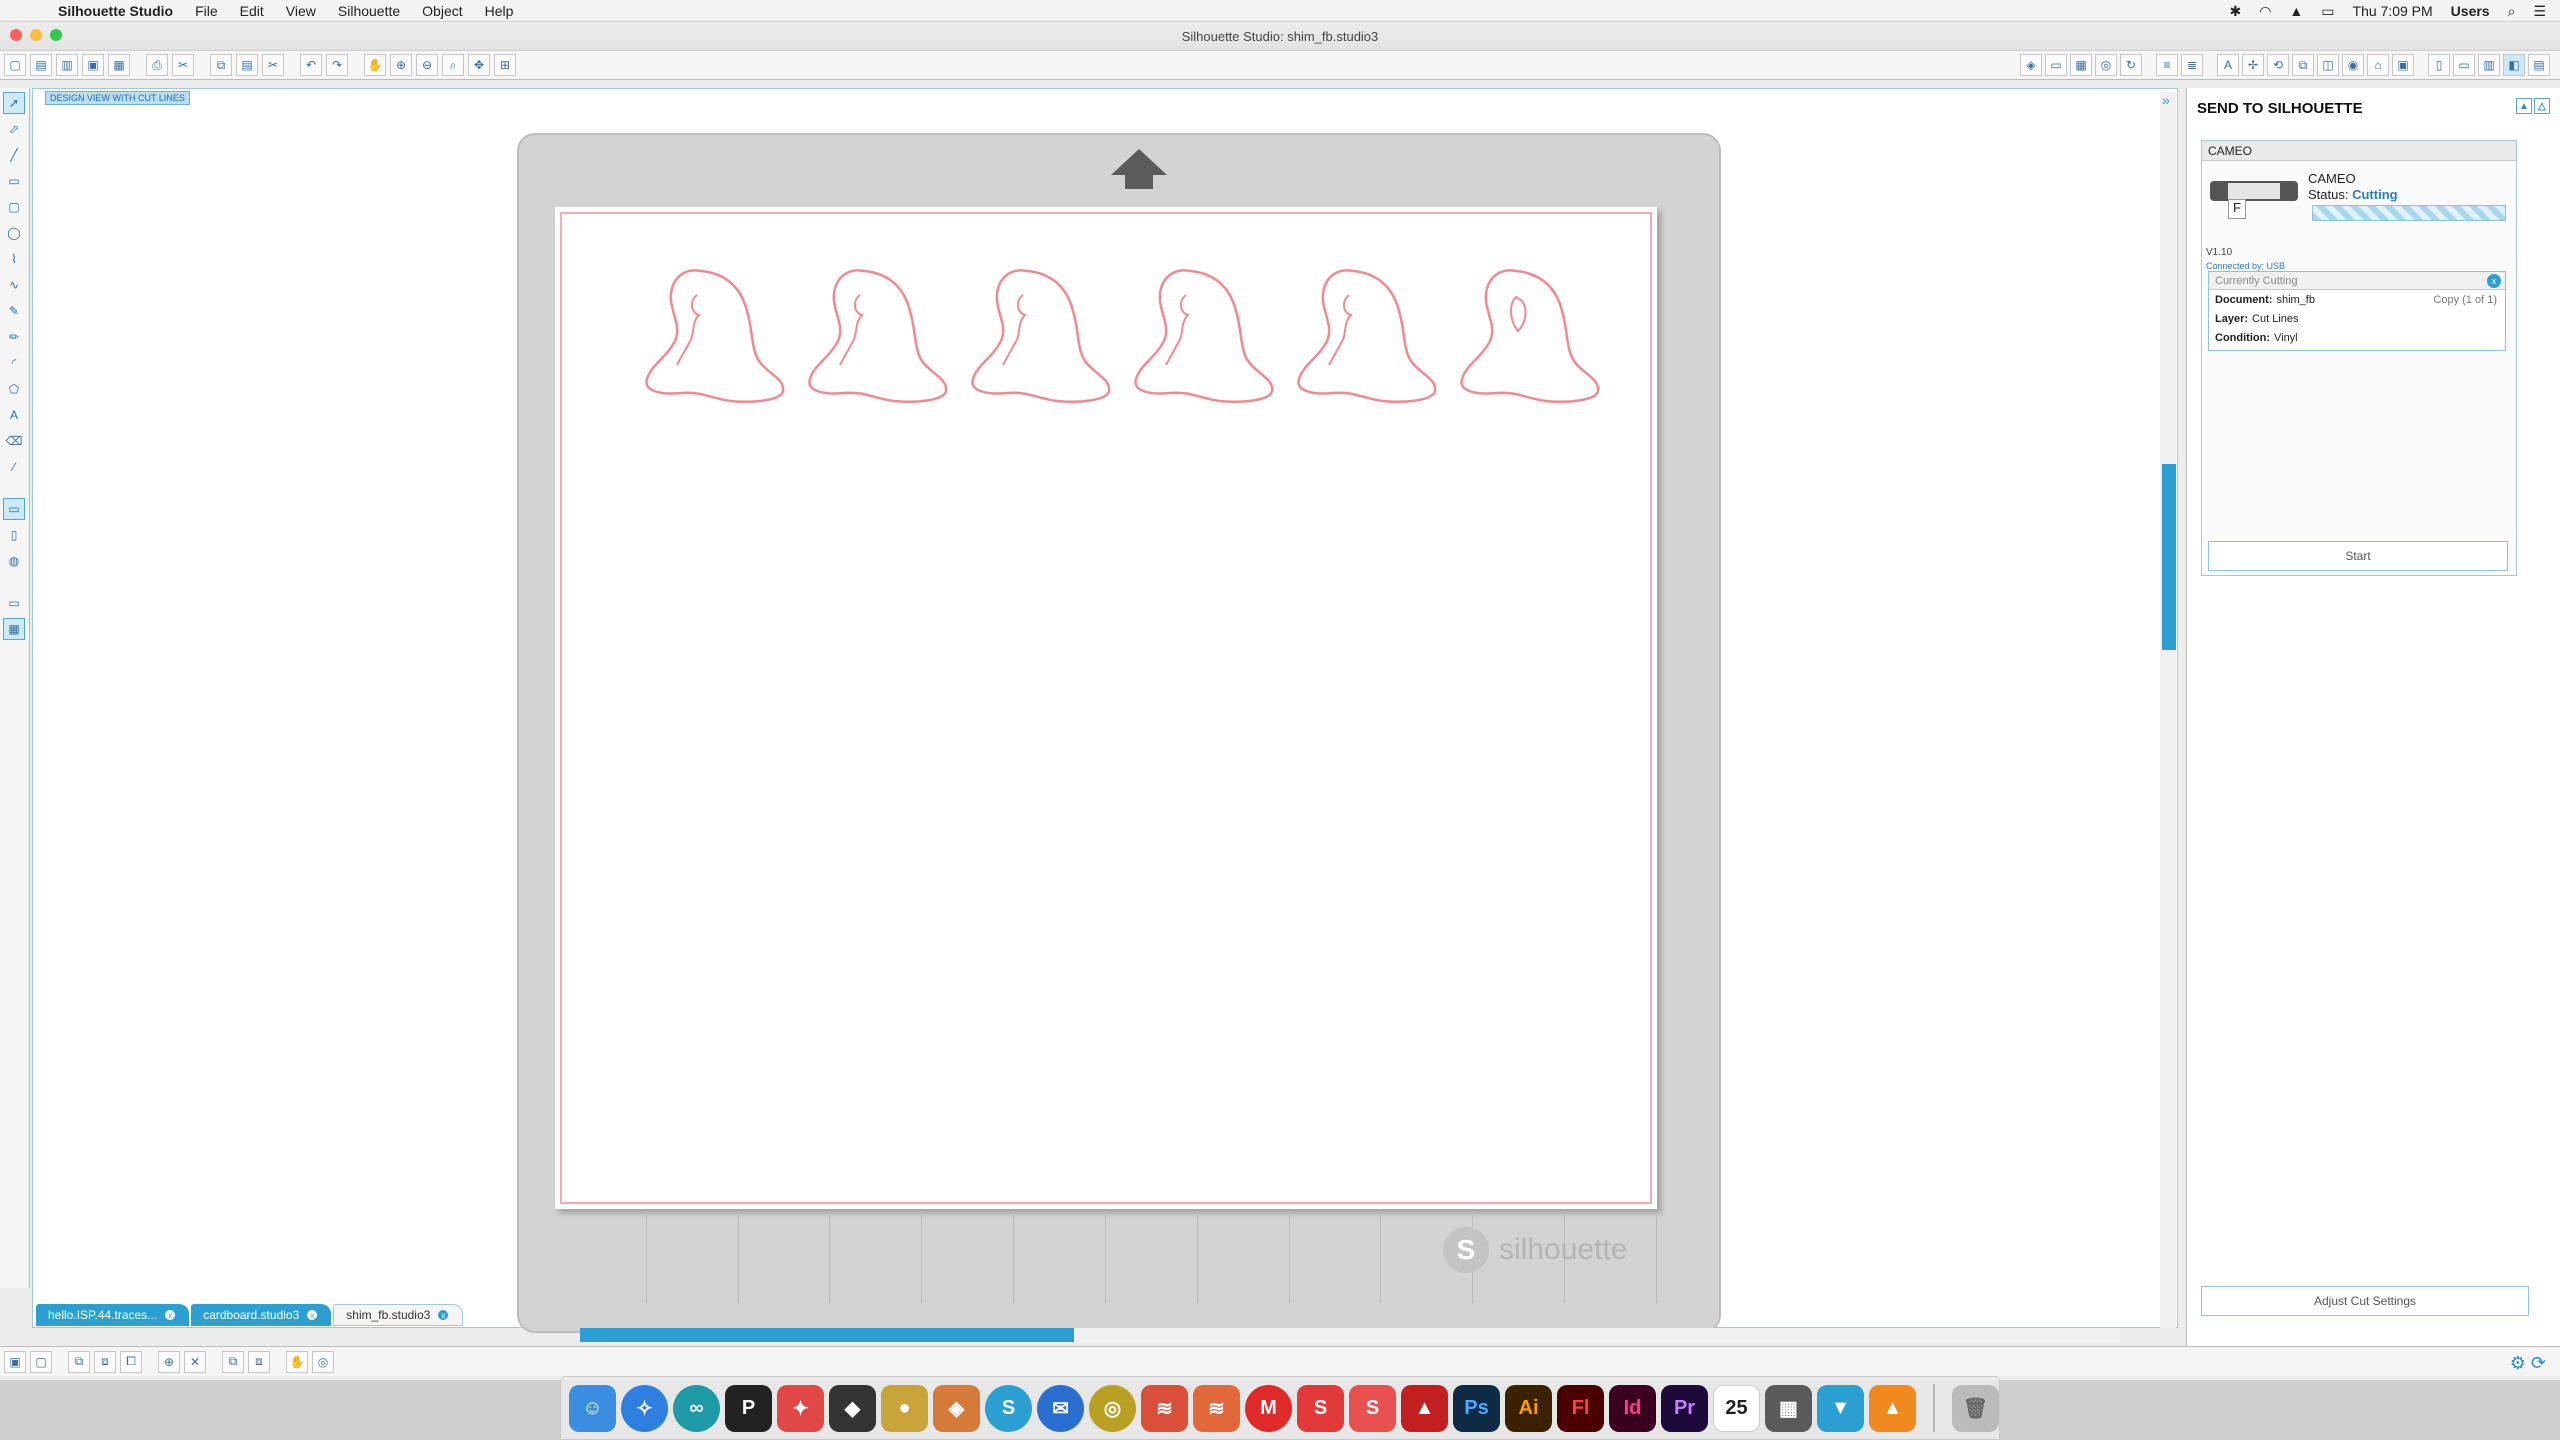 This screenshot has width=2560, height=1440. What do you see at coordinates (113, 1315) in the screenshot?
I see `tab-hello: hello.ISP.44.traces... x` at bounding box center [113, 1315].